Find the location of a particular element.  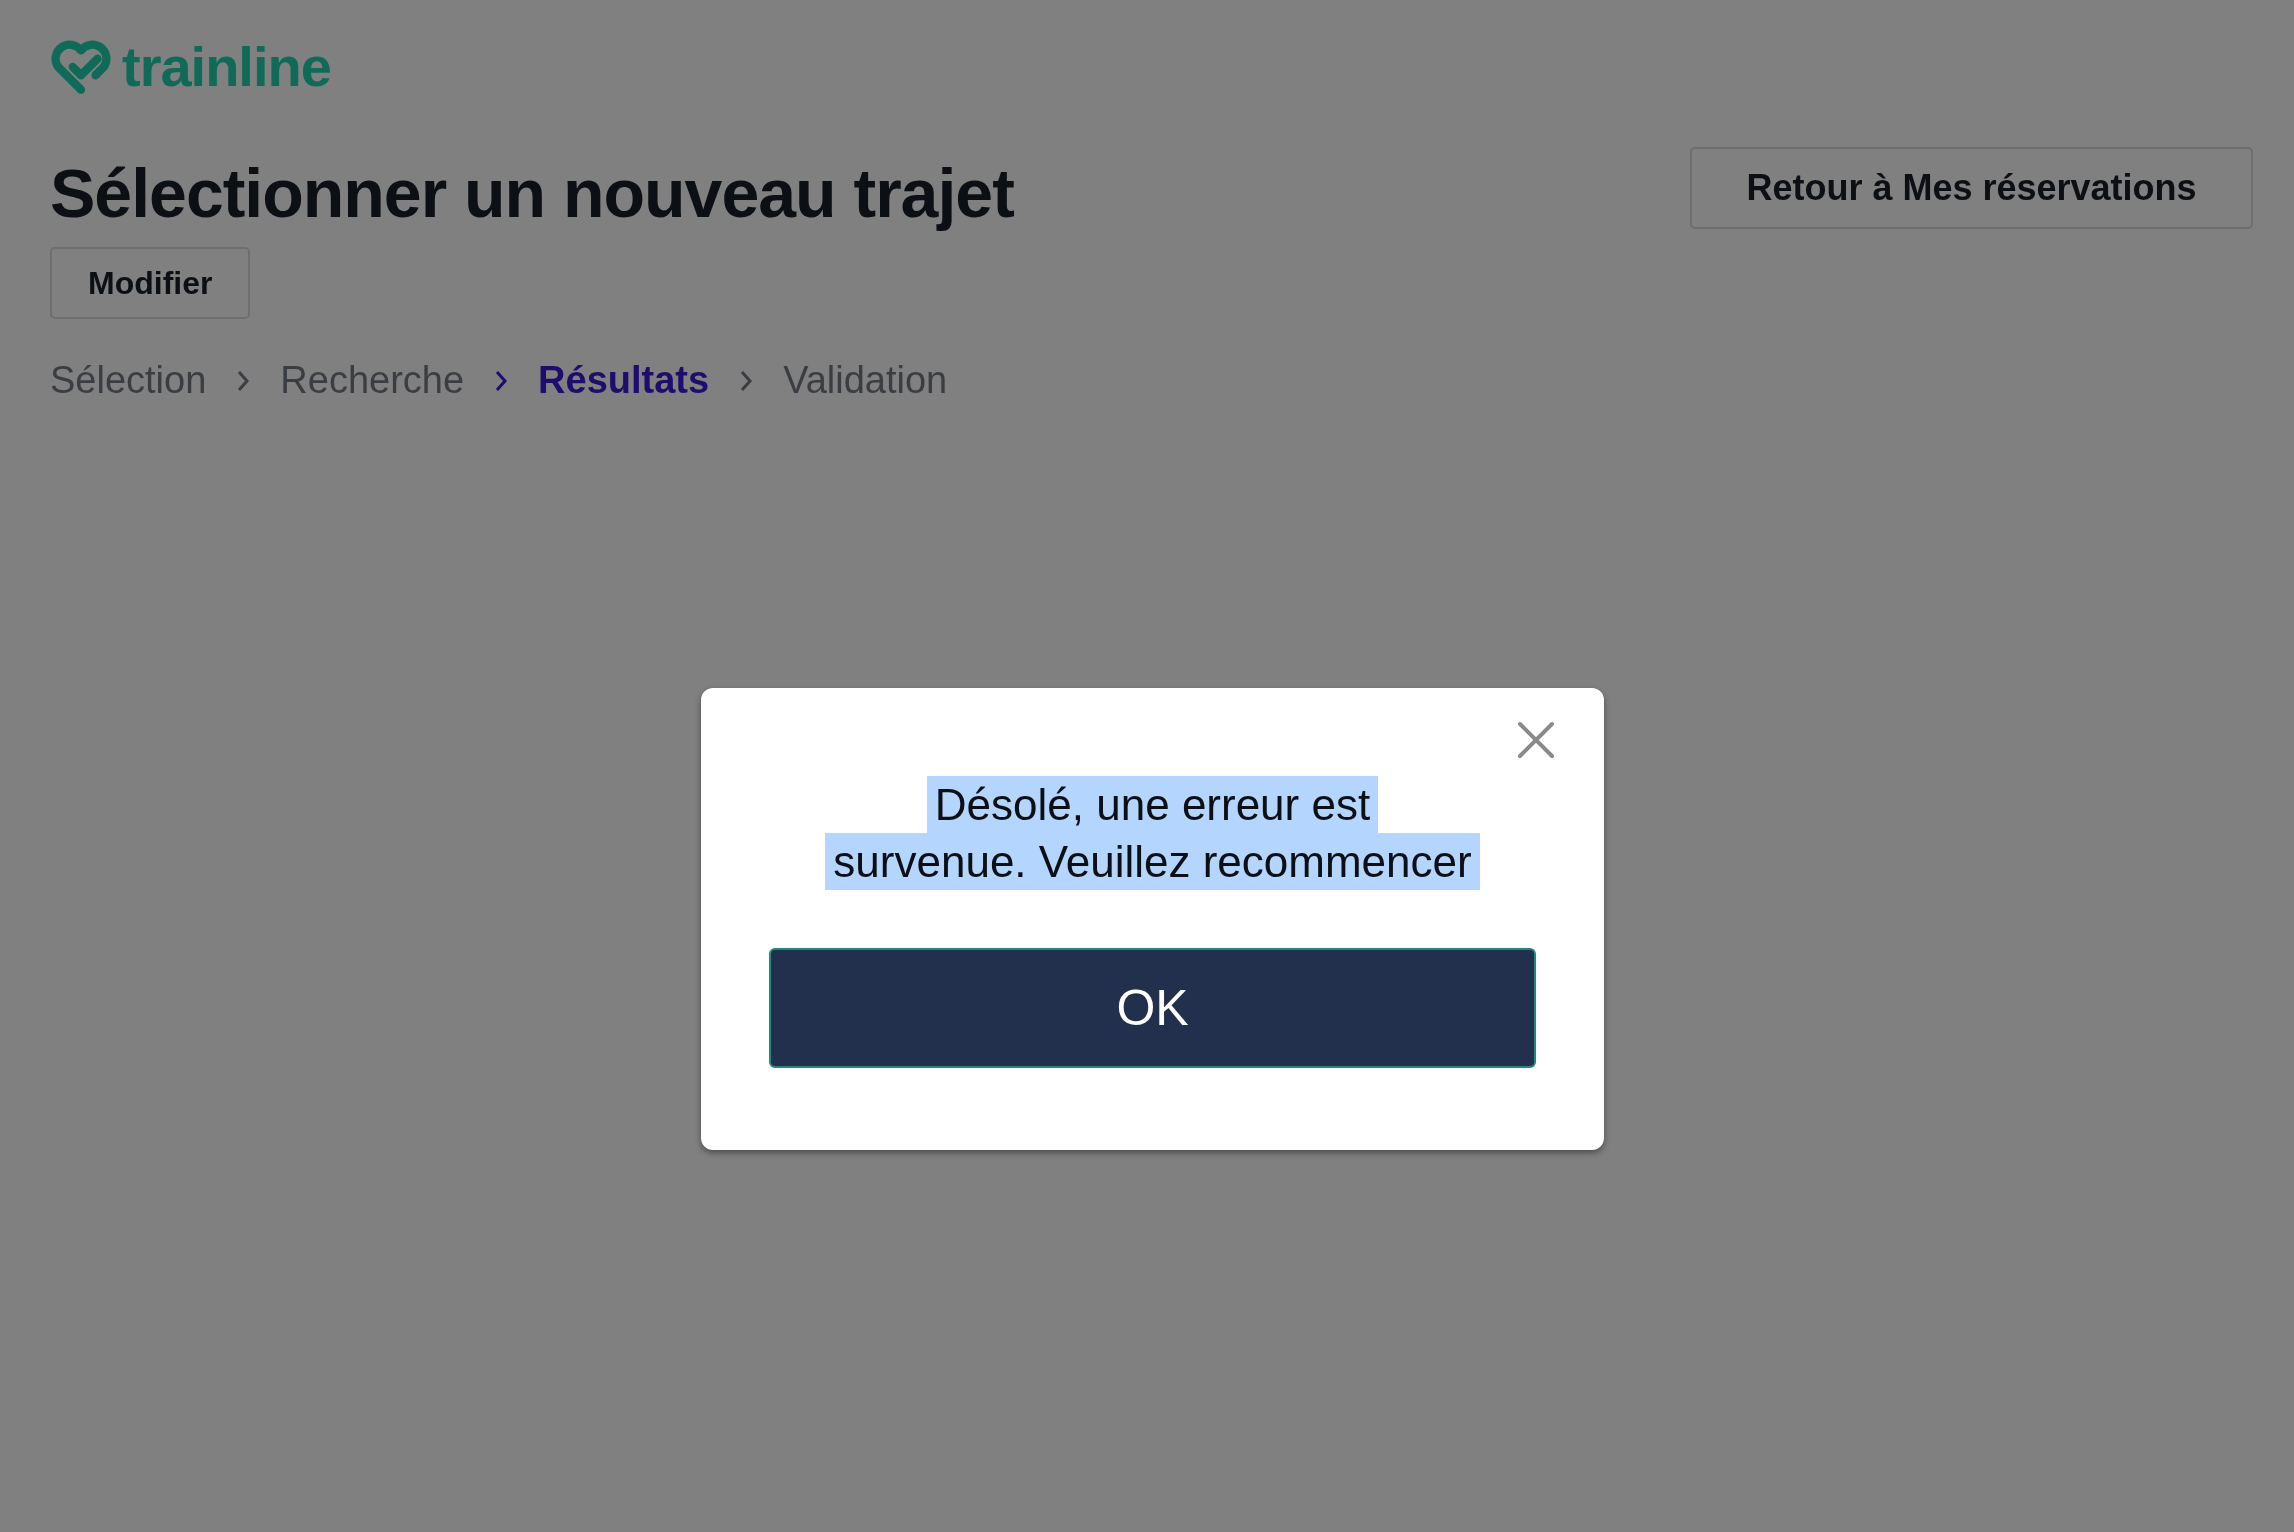

close-icon is located at coordinates (1536, 740).